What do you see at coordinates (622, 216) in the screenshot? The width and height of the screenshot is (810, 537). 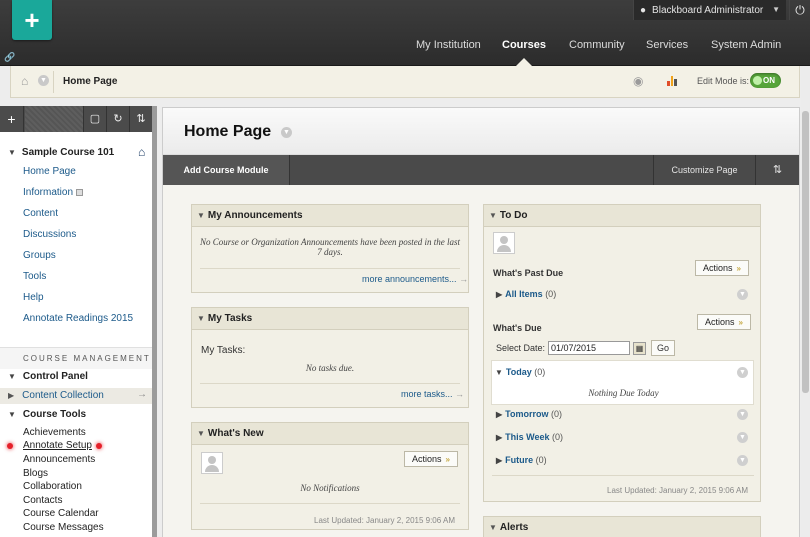 I see `module-header: ▼ To Do` at bounding box center [622, 216].